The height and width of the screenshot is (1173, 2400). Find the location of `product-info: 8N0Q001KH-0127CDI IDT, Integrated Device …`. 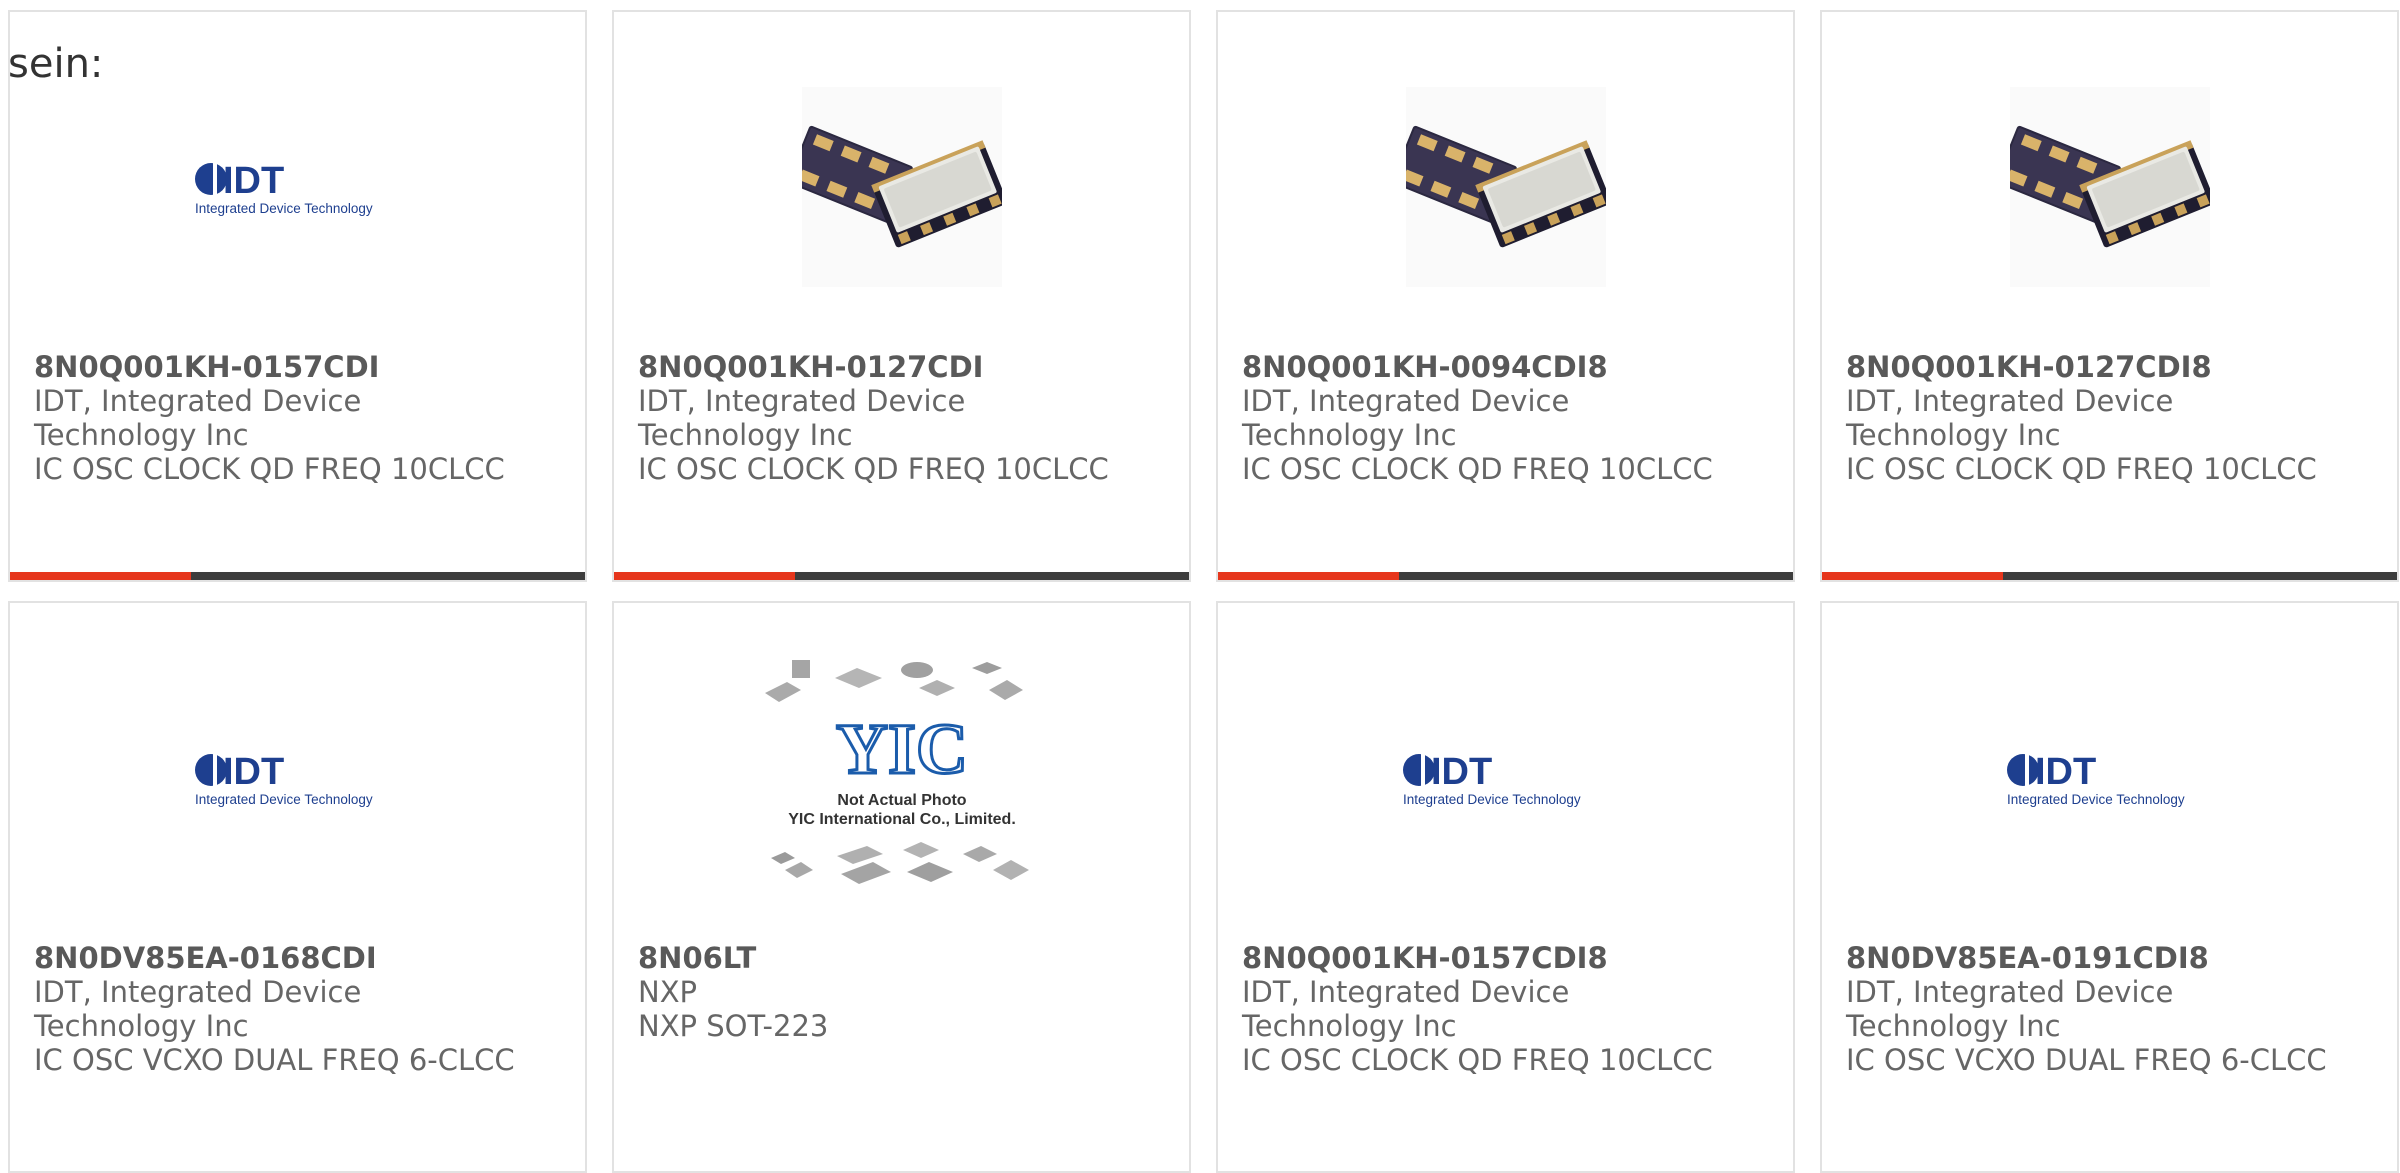

product-info: 8N0Q001KH-0127CDI IDT, Integrated Device … is located at coordinates (903, 418).